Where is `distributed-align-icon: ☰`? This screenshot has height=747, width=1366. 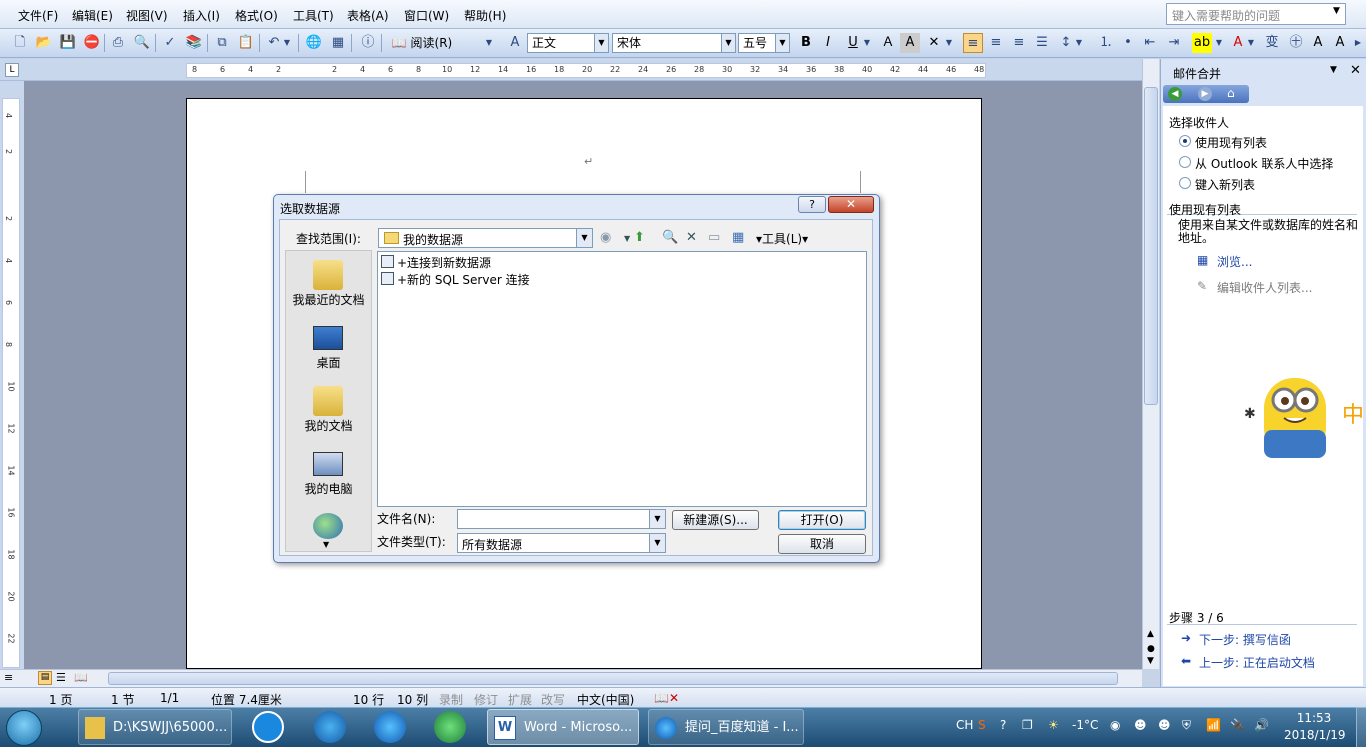 distributed-align-icon: ☰ is located at coordinates (1042, 43).